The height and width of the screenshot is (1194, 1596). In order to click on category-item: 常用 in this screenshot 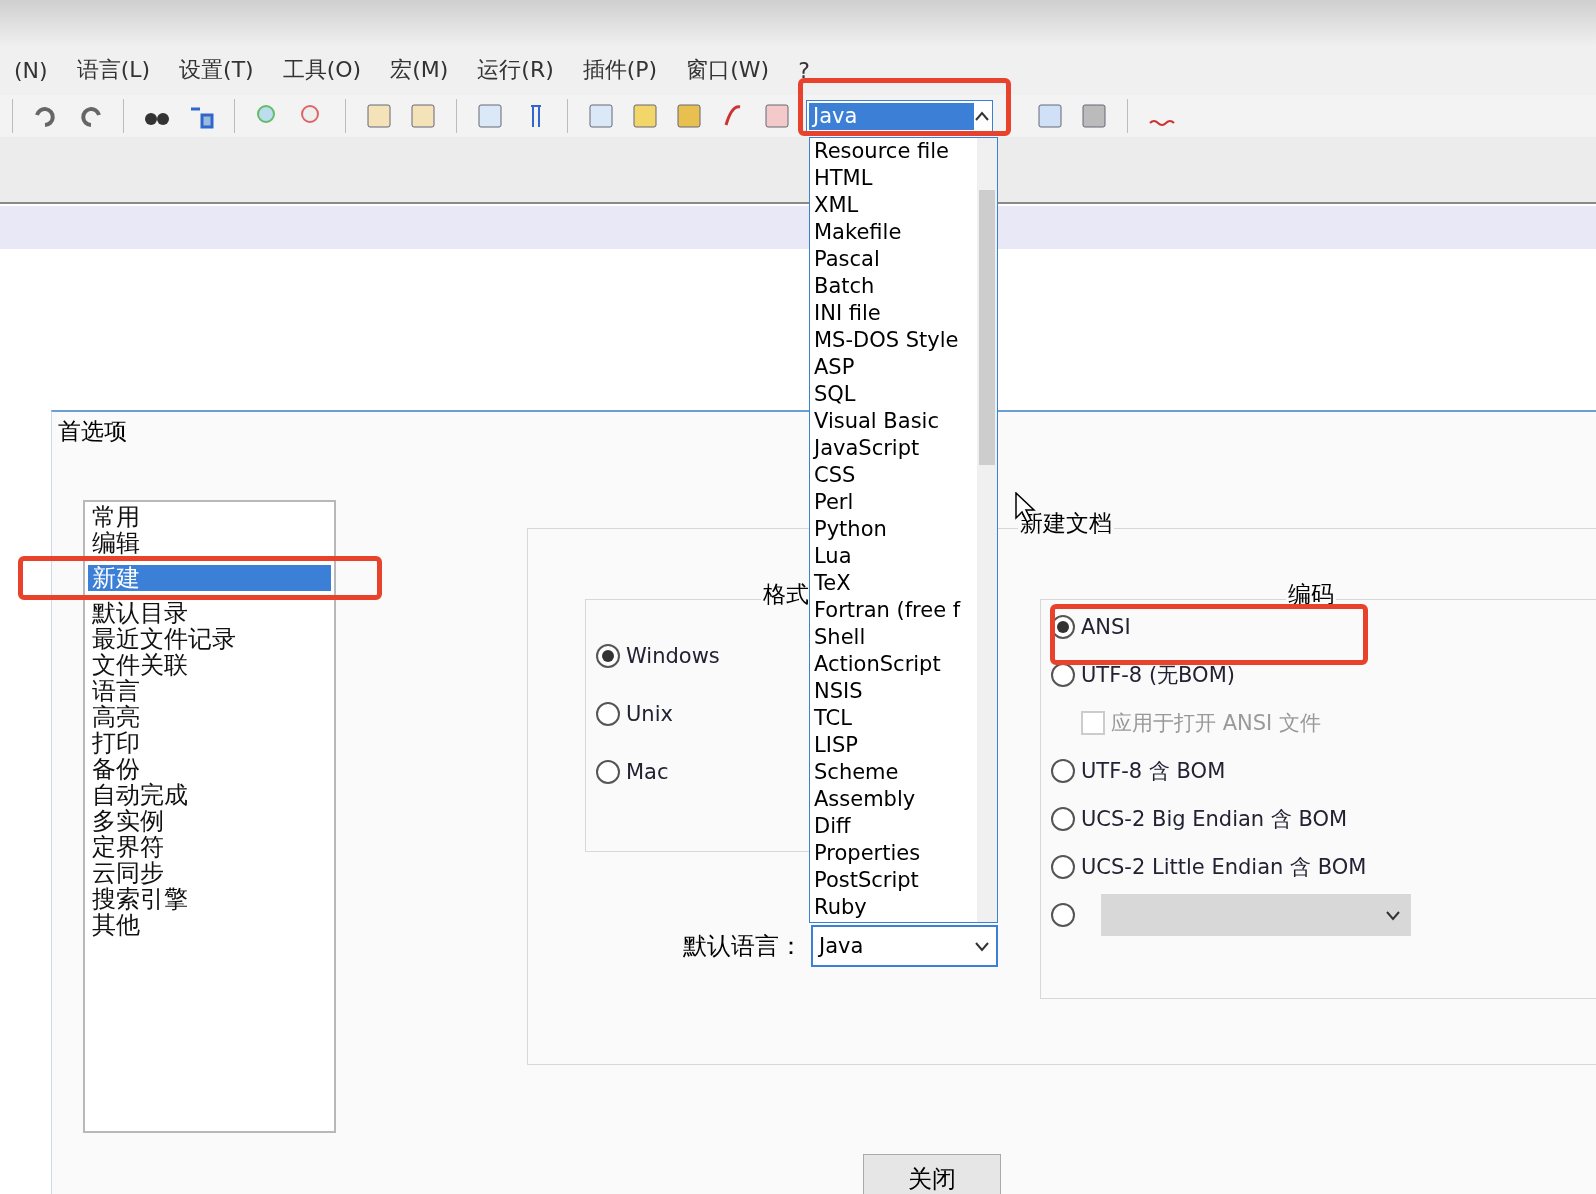, I will do `click(209, 517)`.